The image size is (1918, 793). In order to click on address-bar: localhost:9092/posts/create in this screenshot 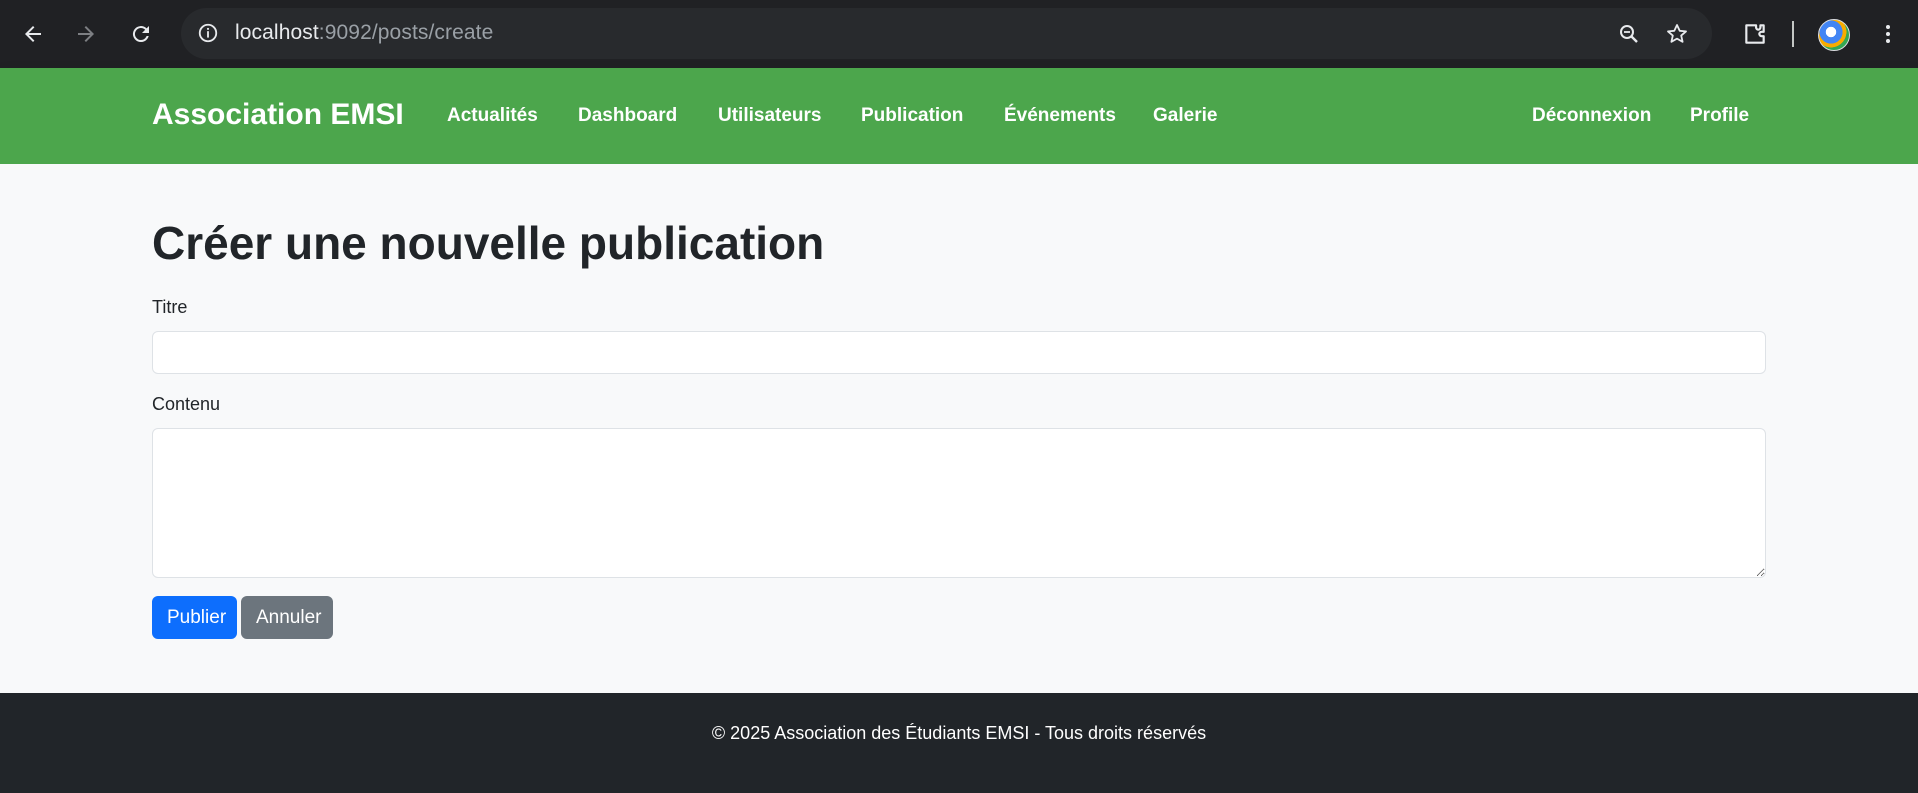, I will do `click(946, 33)`.